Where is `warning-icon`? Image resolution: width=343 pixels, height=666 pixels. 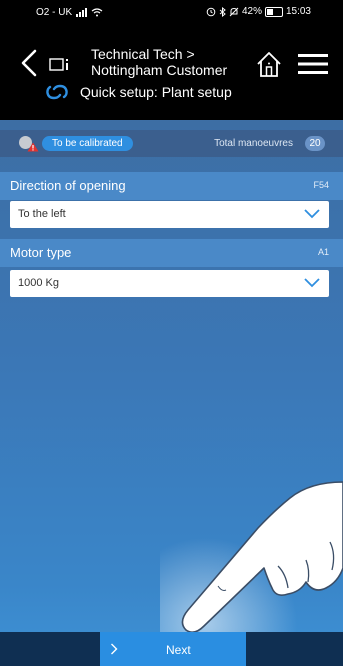 warning-icon is located at coordinates (33, 147).